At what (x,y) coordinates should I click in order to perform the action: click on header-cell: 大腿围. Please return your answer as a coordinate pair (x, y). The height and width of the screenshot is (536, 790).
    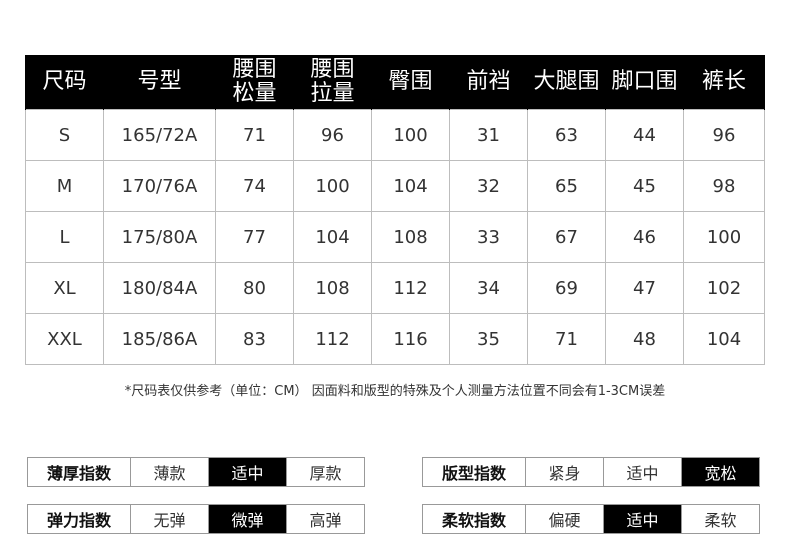
    Looking at the image, I should click on (566, 82).